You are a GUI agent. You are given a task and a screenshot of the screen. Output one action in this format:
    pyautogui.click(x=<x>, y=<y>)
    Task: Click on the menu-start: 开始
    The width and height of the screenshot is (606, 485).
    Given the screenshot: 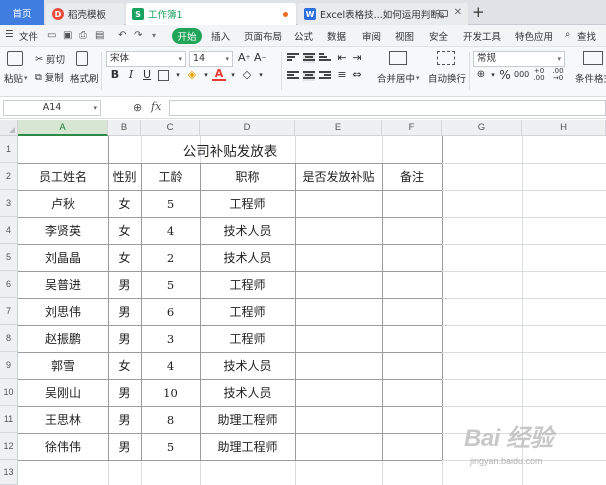 What is the action you would take?
    pyautogui.click(x=187, y=36)
    